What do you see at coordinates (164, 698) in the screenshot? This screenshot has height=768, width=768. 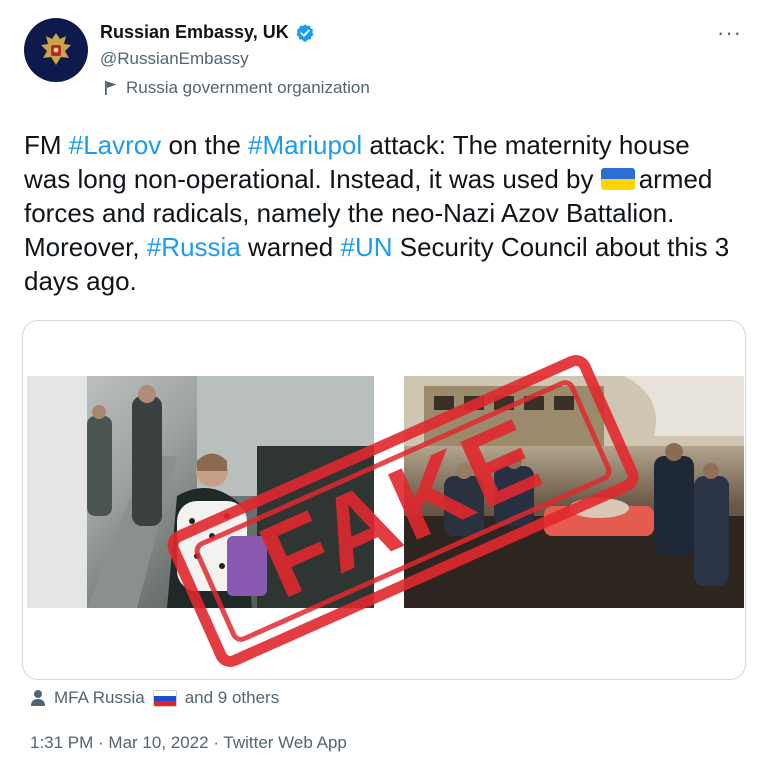 I see `russia-flag-emoji` at bounding box center [164, 698].